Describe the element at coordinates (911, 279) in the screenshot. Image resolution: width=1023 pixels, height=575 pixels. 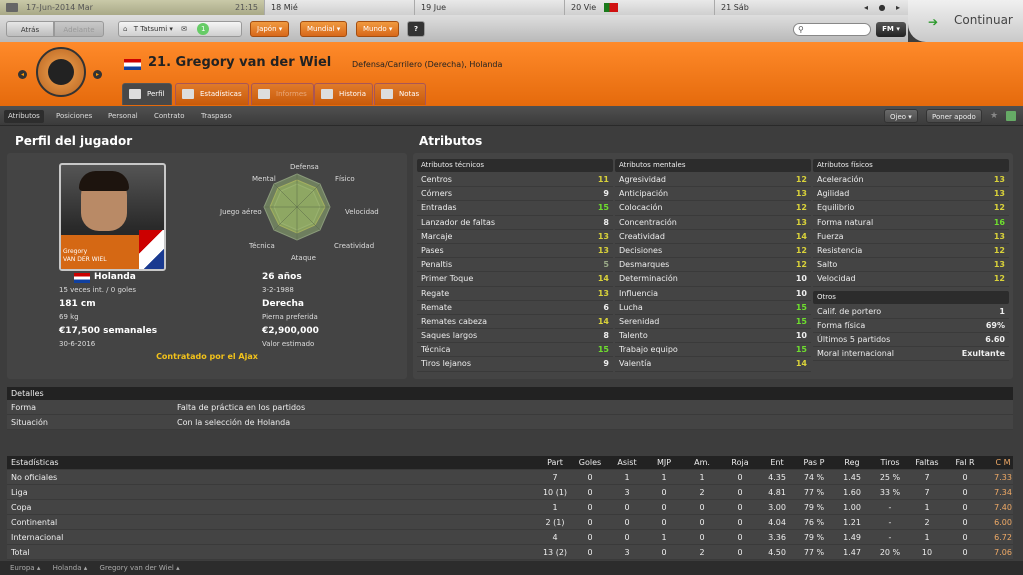
I see `attribute-row: Velocidad 12` at that location.